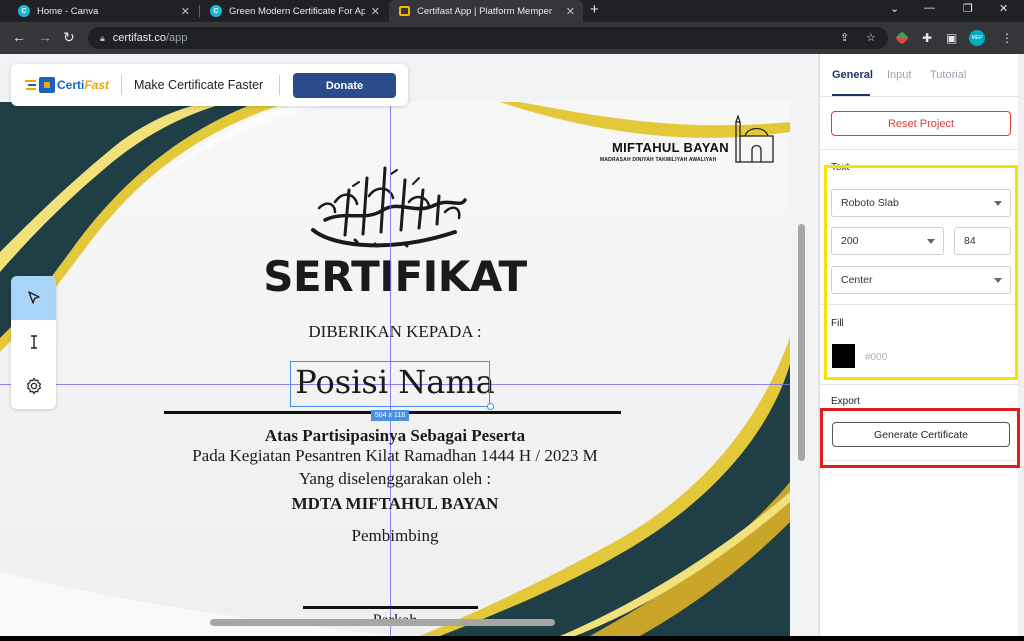 This screenshot has width=1024, height=641. Describe the element at coordinates (1003, 8) in the screenshot. I see `window-close-icon: ✕` at that location.